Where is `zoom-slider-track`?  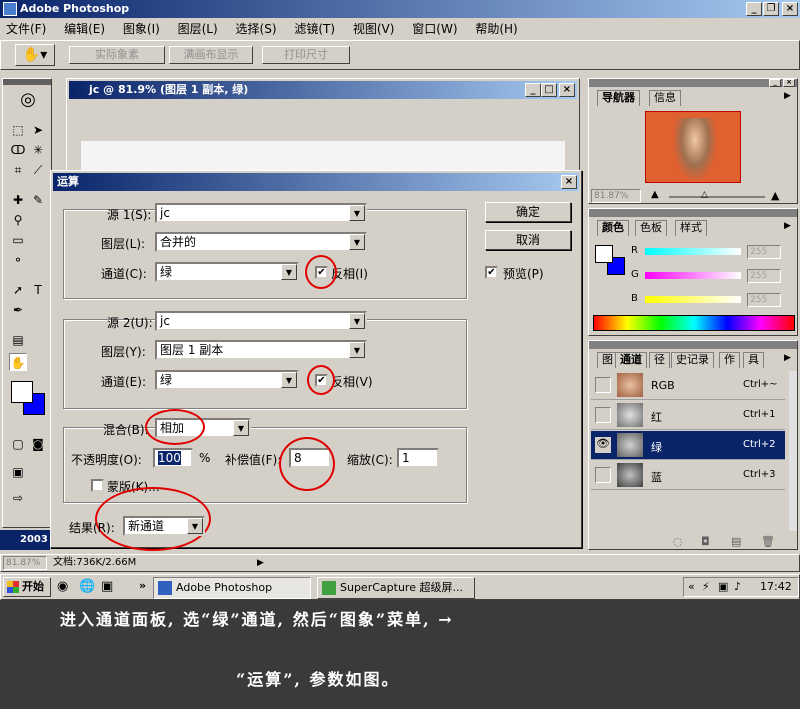
zoom-slider-track is located at coordinates (717, 197).